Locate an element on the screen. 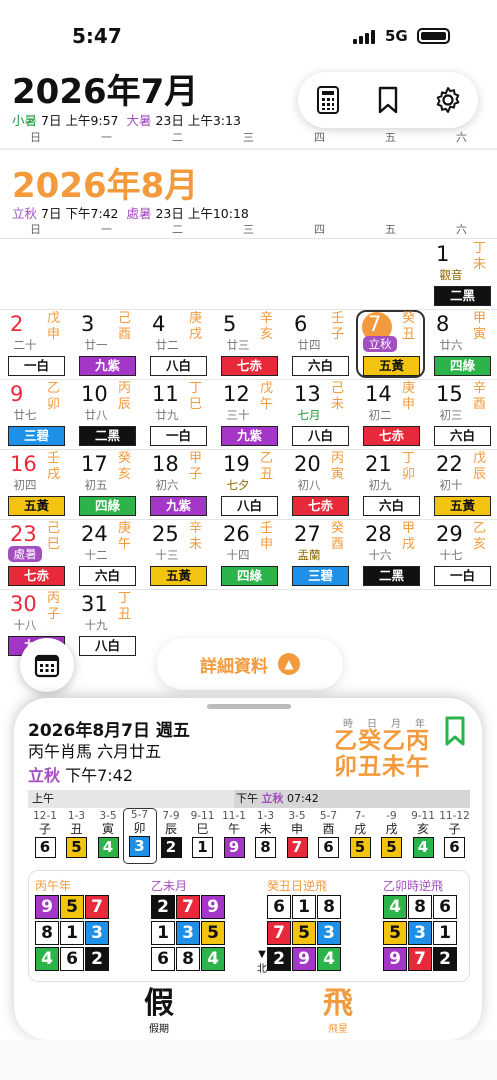  grid-cell: 7 is located at coordinates (97, 907).